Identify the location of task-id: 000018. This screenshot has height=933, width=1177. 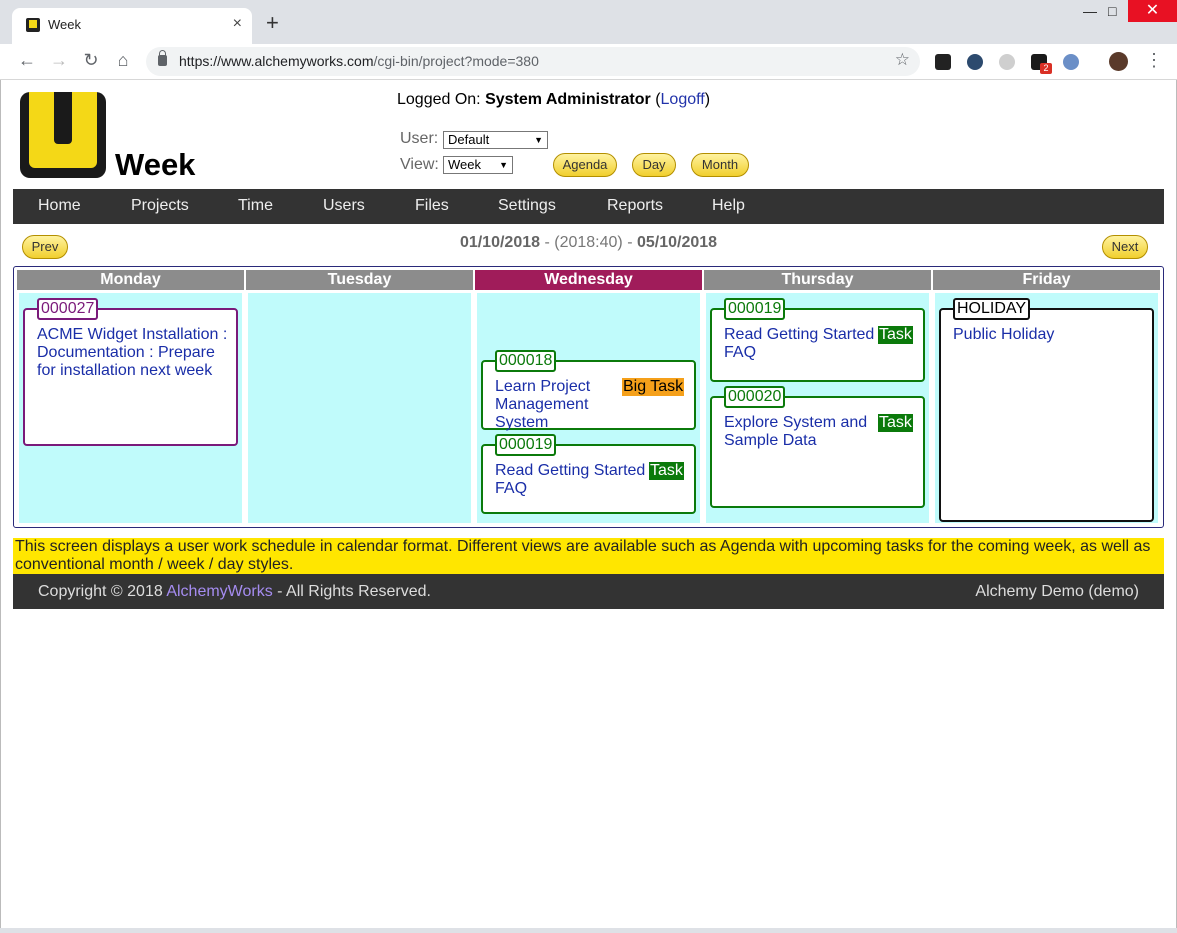
(526, 361).